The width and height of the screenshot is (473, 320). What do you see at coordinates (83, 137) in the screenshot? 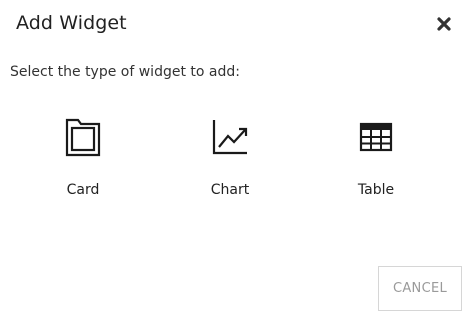
I see `card-icon` at bounding box center [83, 137].